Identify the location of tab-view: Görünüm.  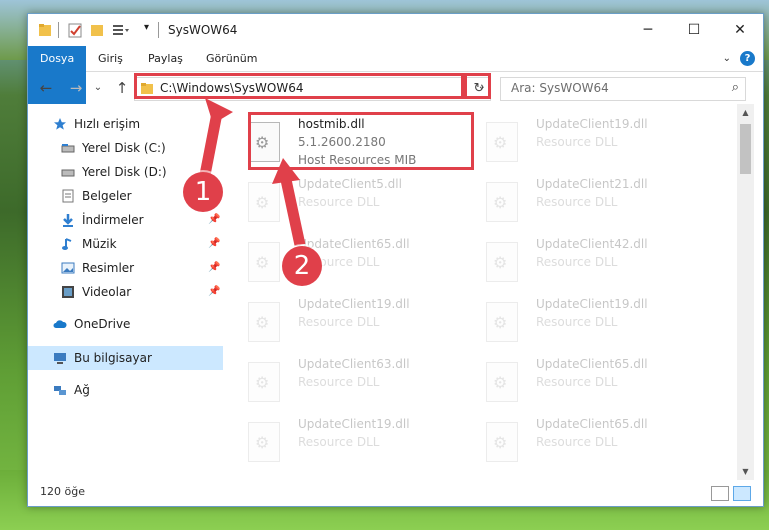
(231, 58).